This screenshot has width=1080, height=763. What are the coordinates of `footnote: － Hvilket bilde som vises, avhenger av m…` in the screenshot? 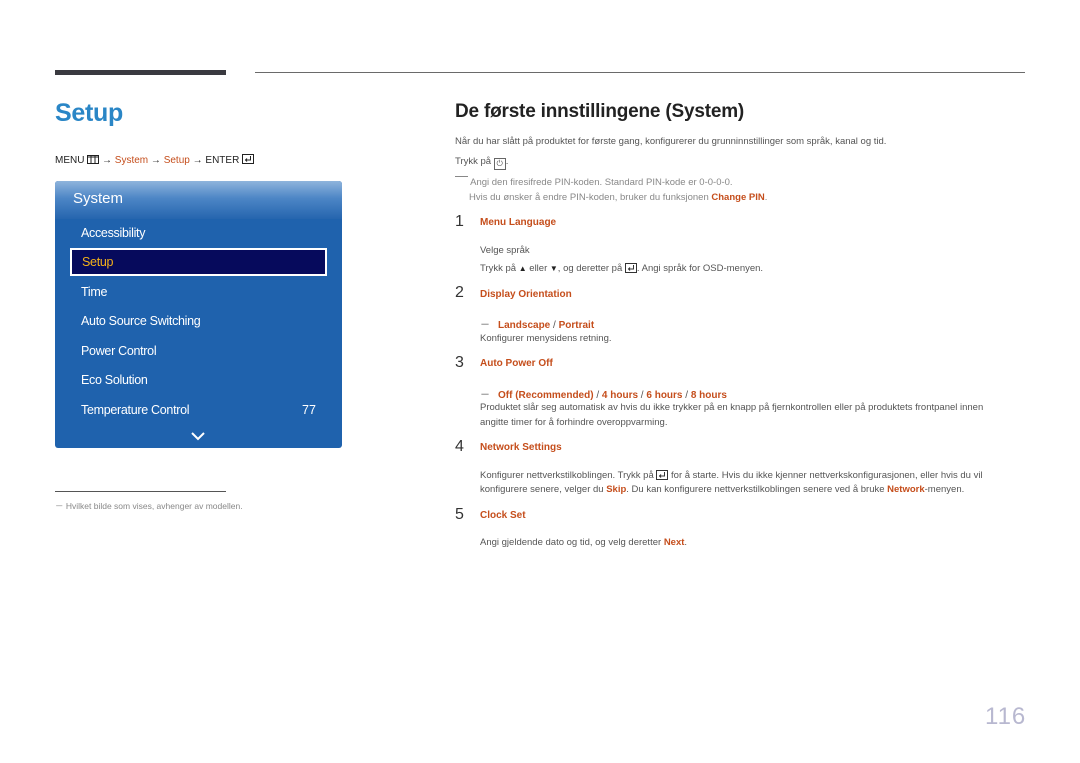 It's located at (149, 506).